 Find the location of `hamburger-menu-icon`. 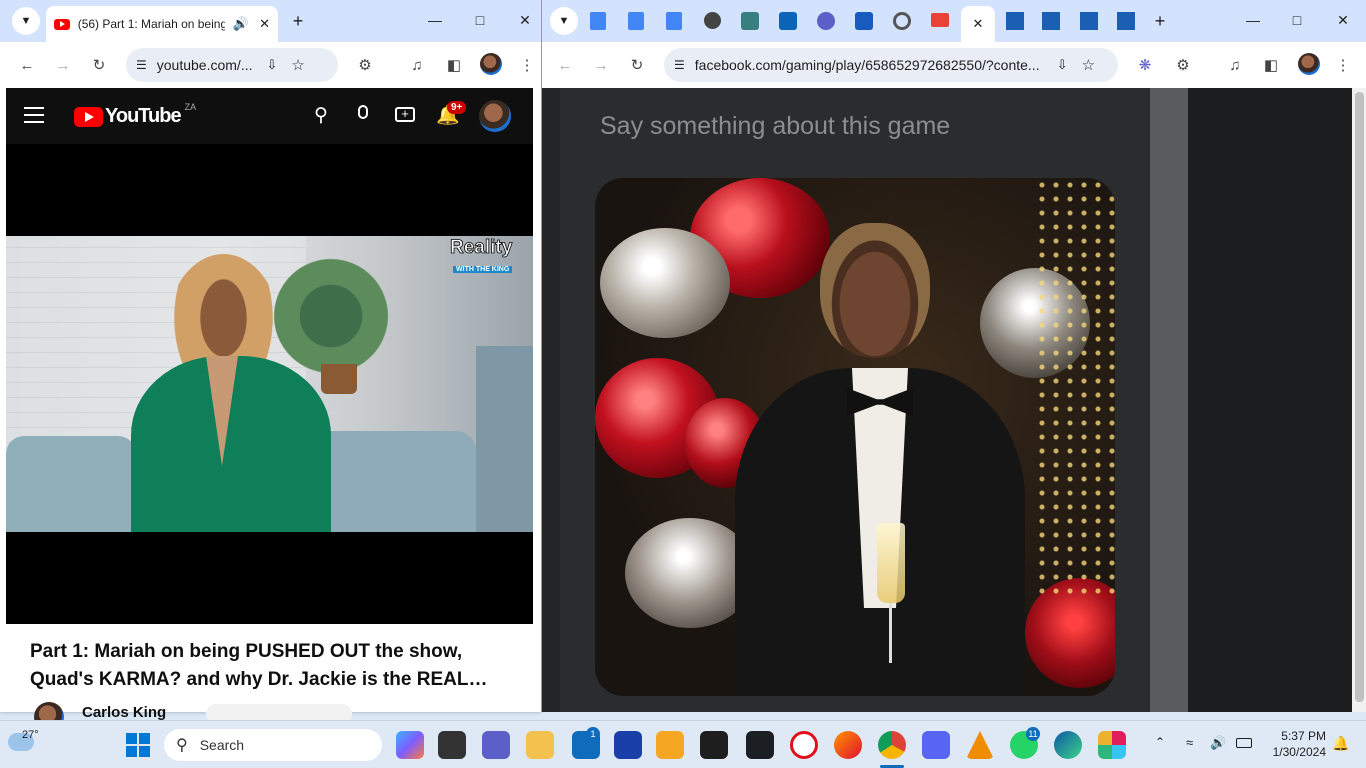

hamburger-menu-icon is located at coordinates (34, 115).